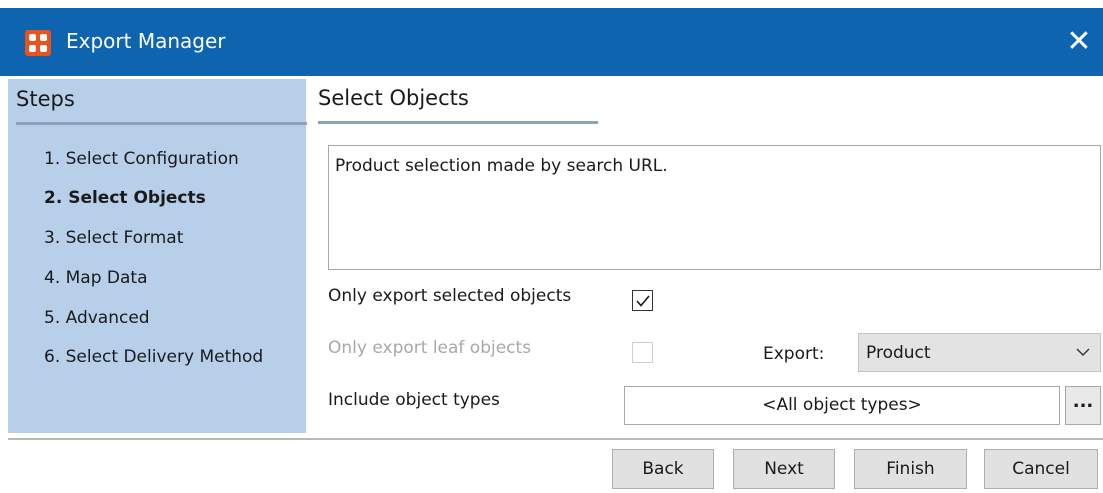 The width and height of the screenshot is (1103, 493). I want to click on step-select-objects: 2. Select Objects, so click(125, 198).